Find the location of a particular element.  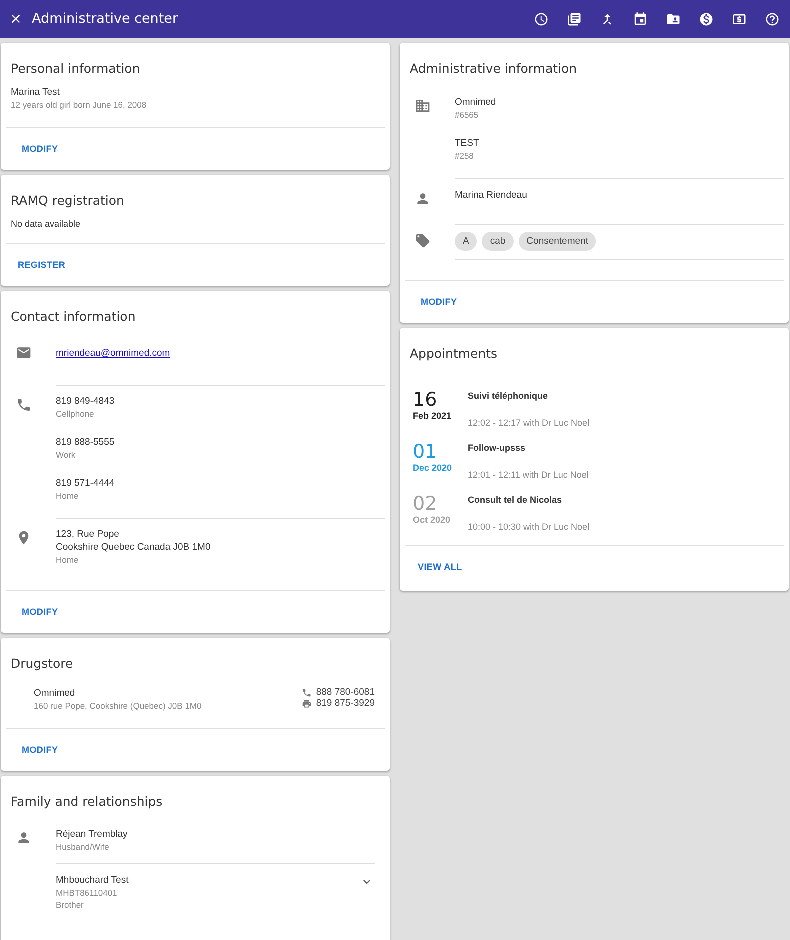

dollar-coin-icon is located at coordinates (706, 19).